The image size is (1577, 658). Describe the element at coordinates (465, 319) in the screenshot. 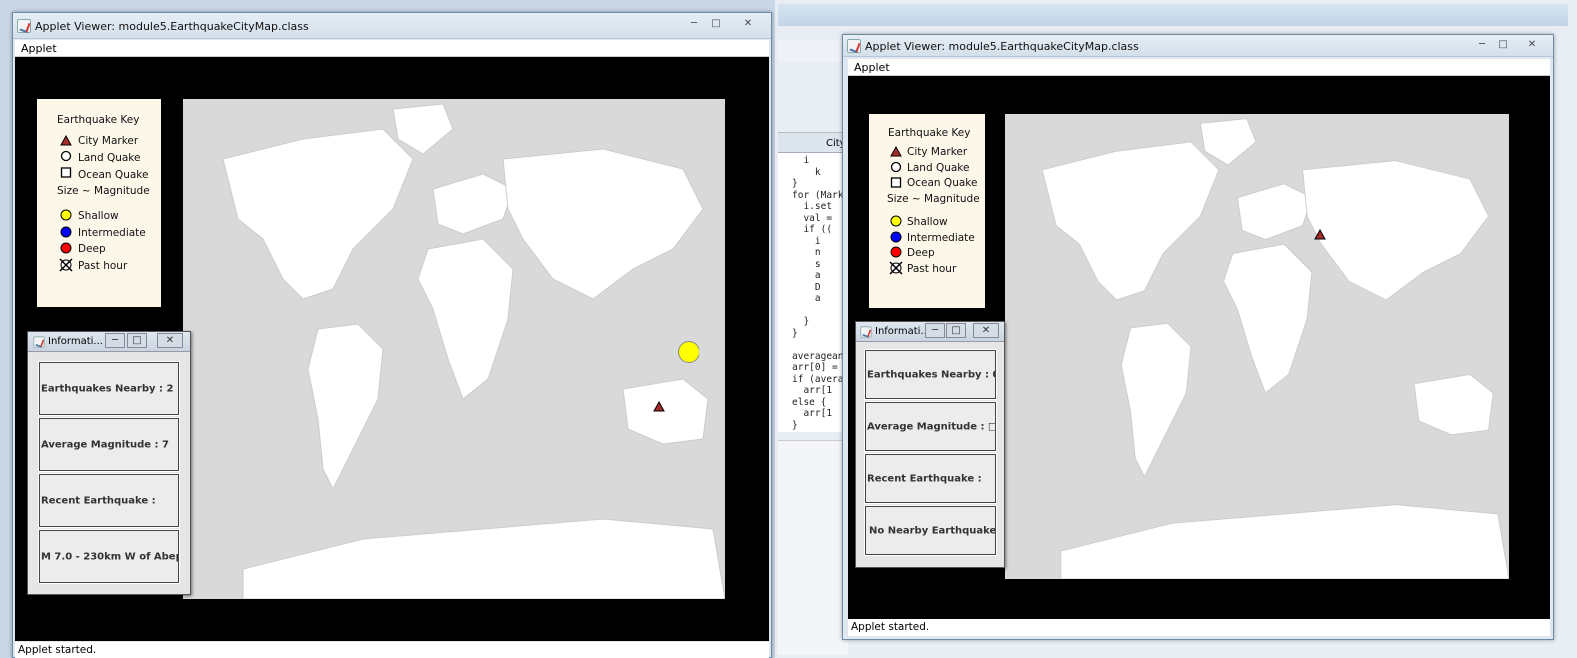

I see `africa` at that location.